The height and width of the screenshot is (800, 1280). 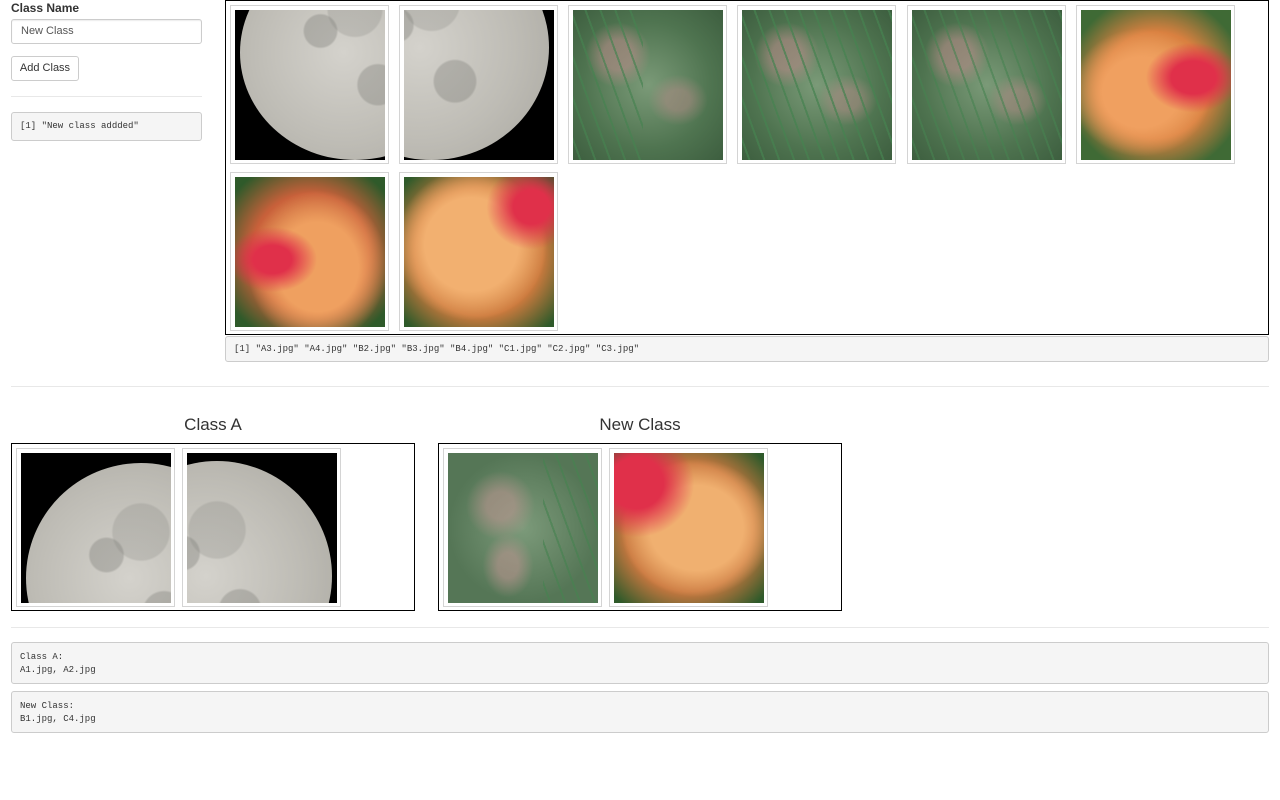 I want to click on image-thumb-b2, so click(x=647, y=84).